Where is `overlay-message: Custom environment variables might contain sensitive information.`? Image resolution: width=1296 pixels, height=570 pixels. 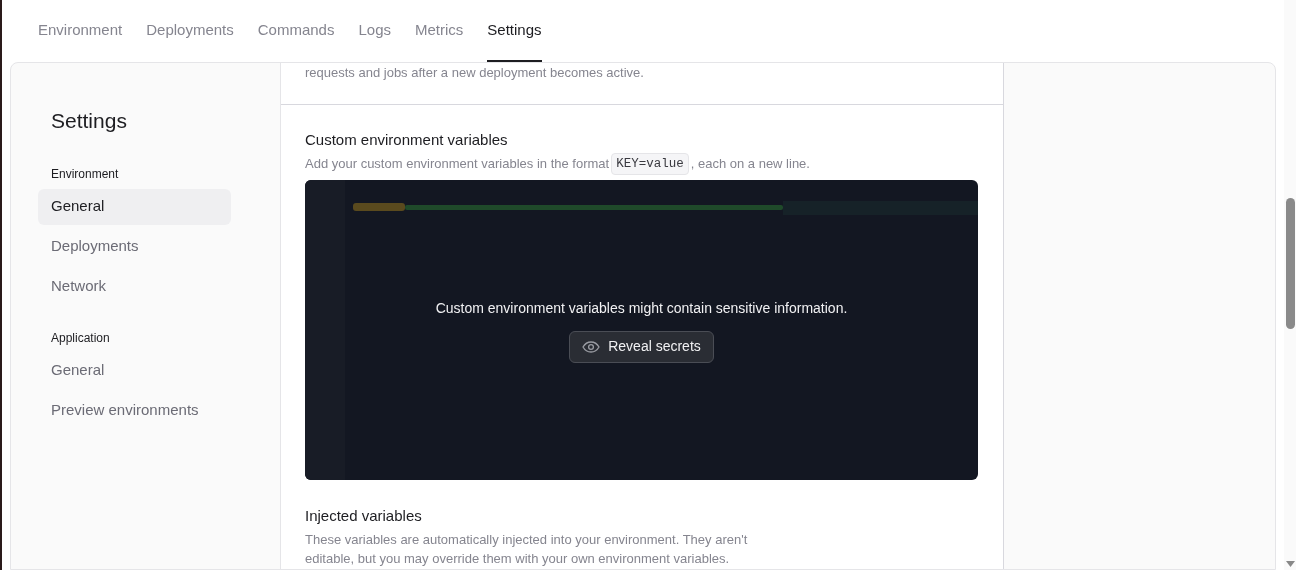
overlay-message: Custom environment variables might contain sensitive information. is located at coordinates (641, 308).